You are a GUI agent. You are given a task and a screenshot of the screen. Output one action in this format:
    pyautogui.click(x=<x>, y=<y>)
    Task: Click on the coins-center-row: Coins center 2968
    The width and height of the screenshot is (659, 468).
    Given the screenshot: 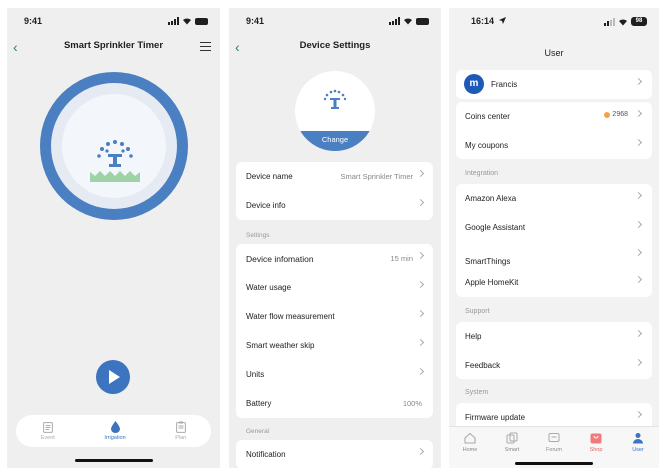 What is the action you would take?
    pyautogui.click(x=554, y=116)
    